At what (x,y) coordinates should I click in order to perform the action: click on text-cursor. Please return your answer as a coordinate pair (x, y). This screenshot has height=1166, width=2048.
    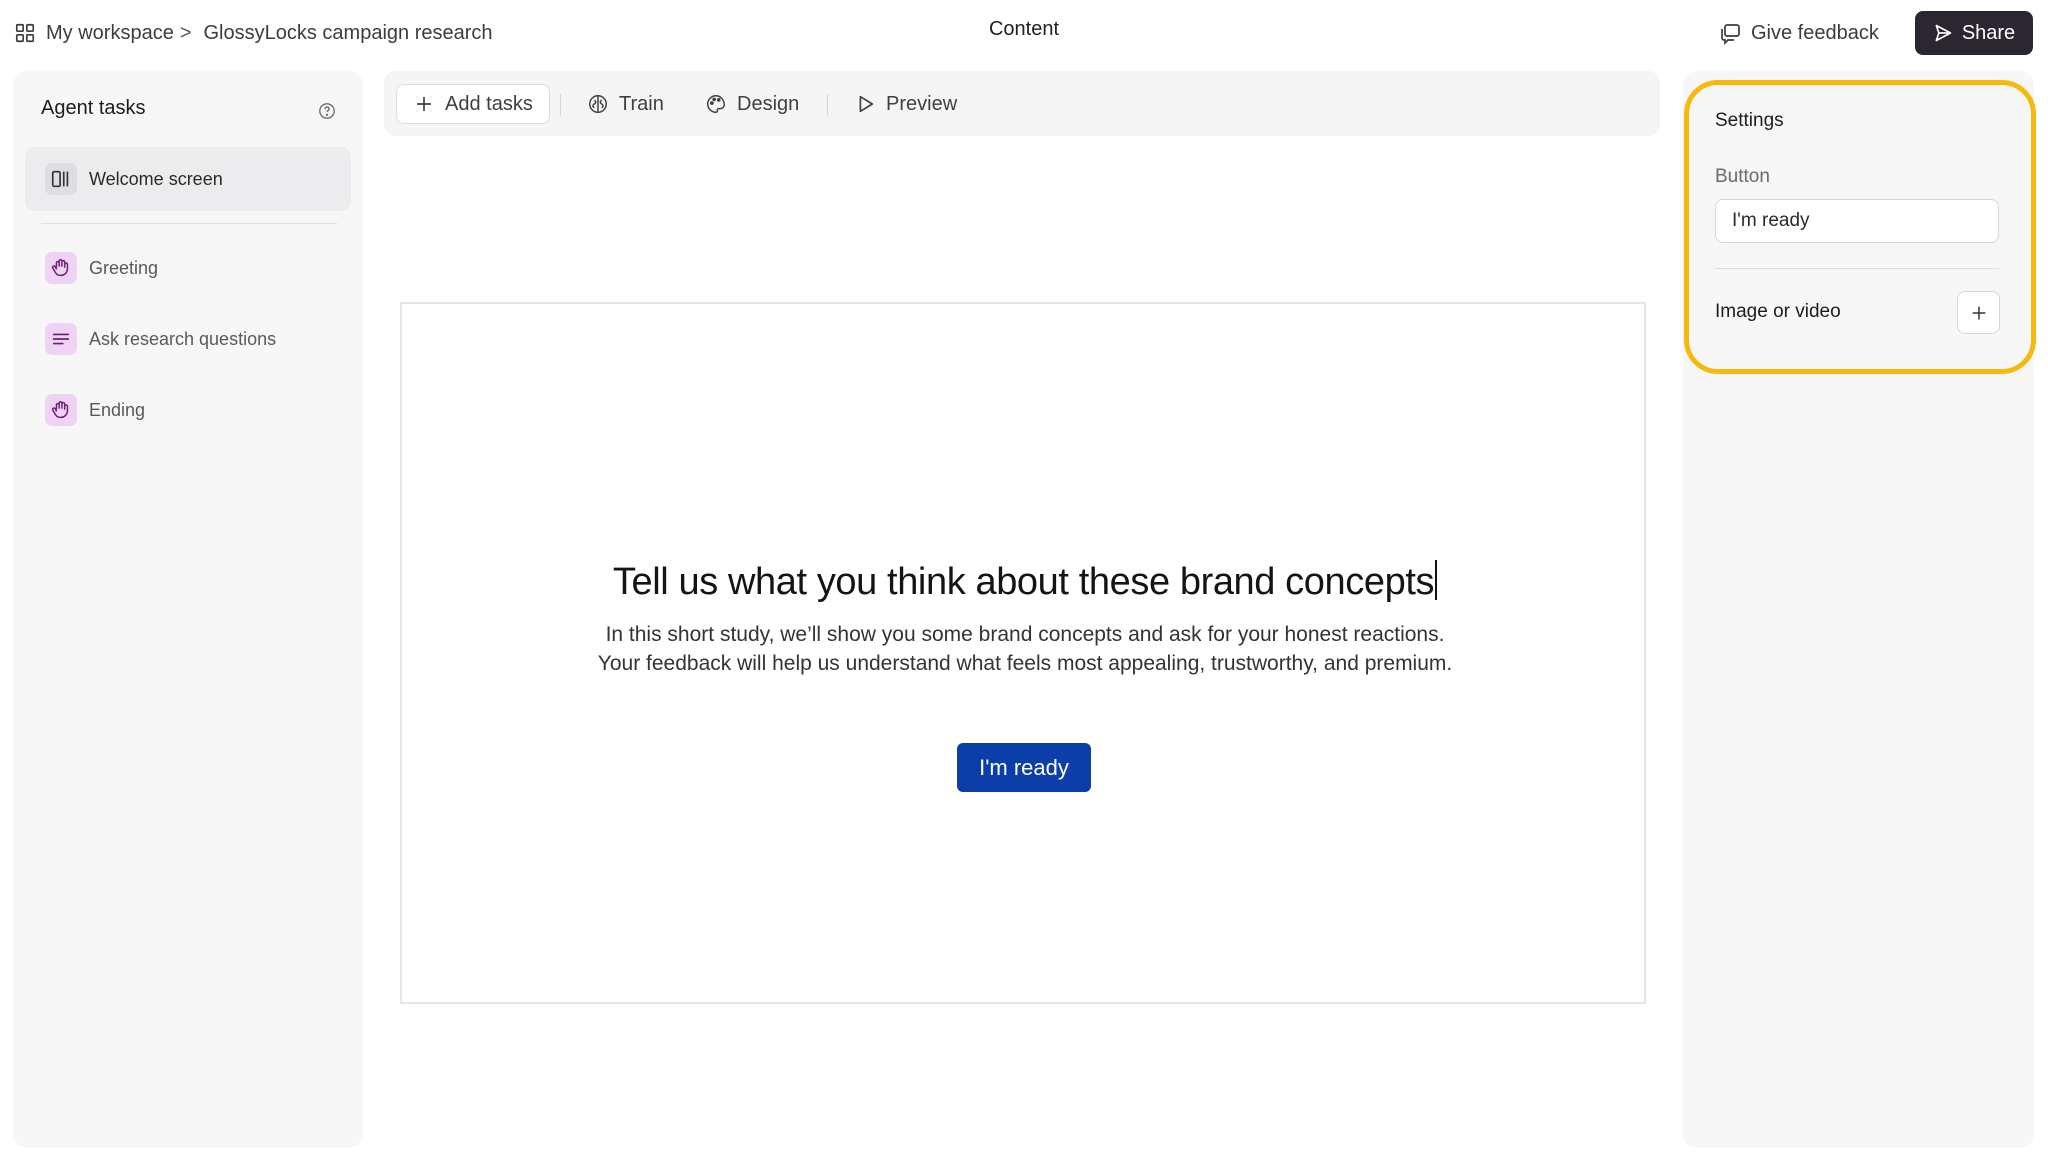
    Looking at the image, I should click on (1436, 580).